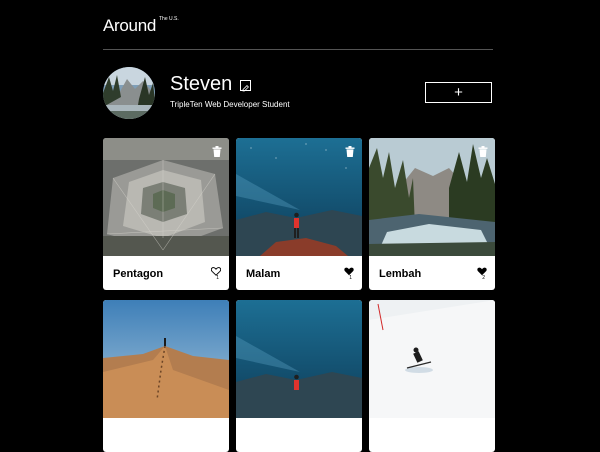  What do you see at coordinates (230, 104) in the screenshot?
I see `profile-role: TripleTen Web Developer Student` at bounding box center [230, 104].